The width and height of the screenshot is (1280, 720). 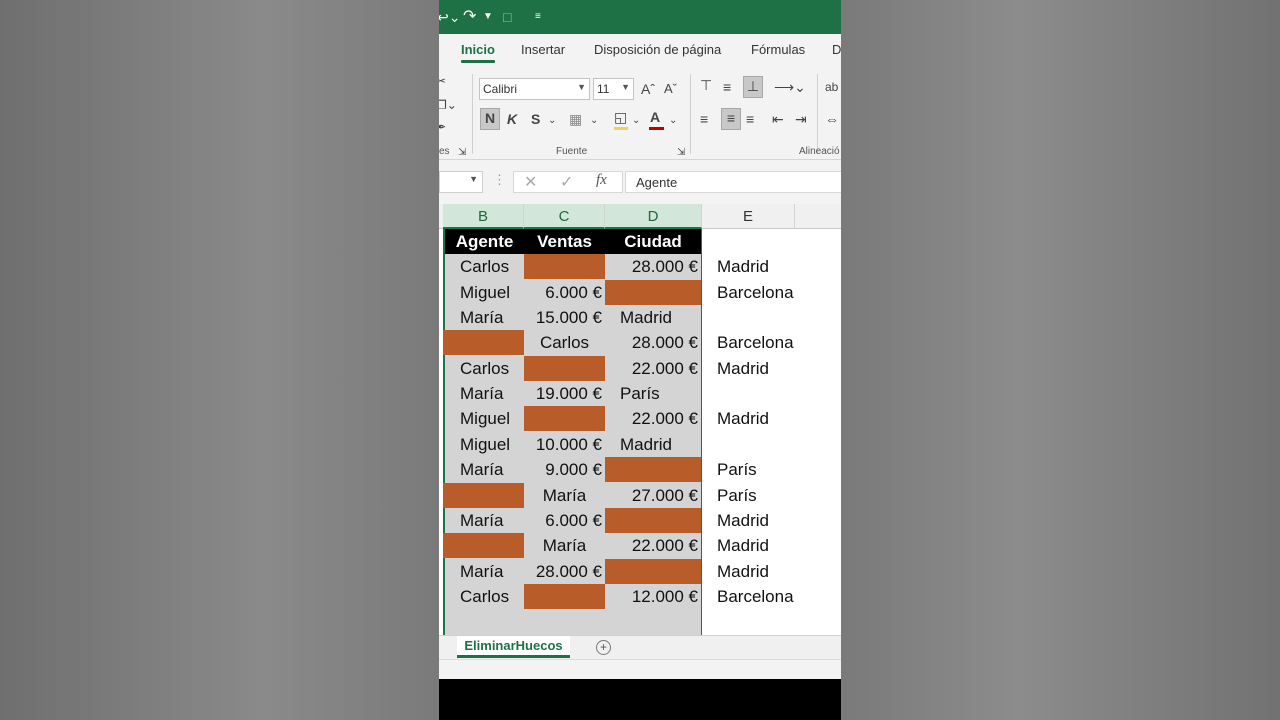 I want to click on align-middle-icon: ≡, so click(x=727, y=87).